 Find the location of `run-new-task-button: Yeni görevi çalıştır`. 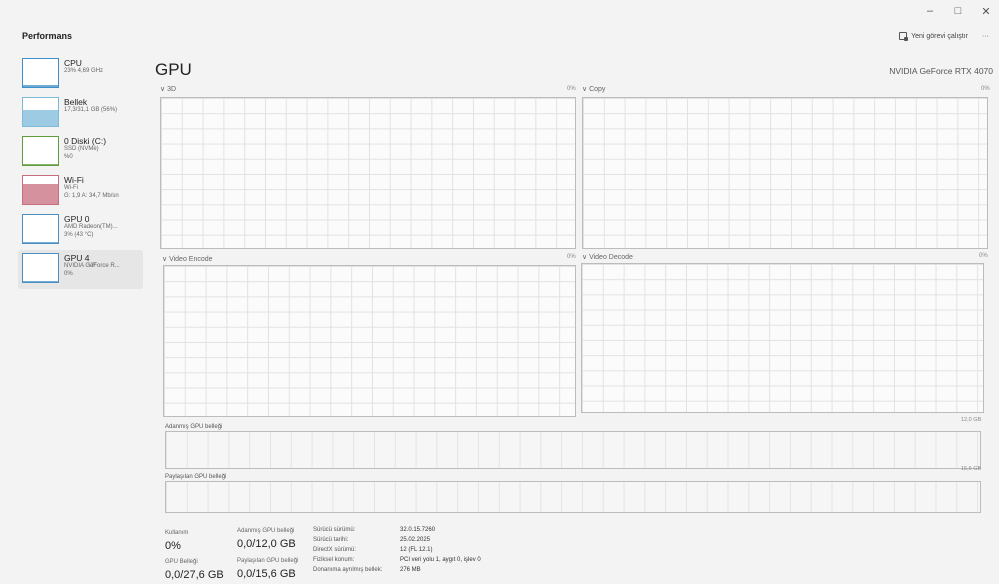

run-new-task-button: Yeni görevi çalıştır is located at coordinates (933, 36).